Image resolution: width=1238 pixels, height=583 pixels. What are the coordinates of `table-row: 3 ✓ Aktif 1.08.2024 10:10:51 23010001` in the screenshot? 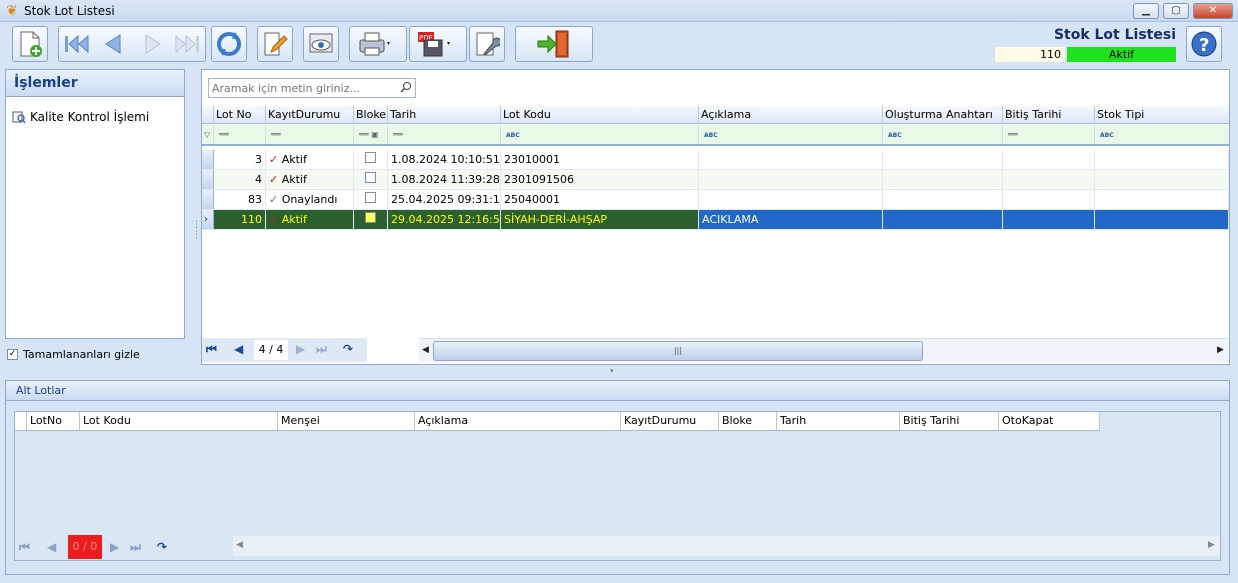 It's located at (715, 160).